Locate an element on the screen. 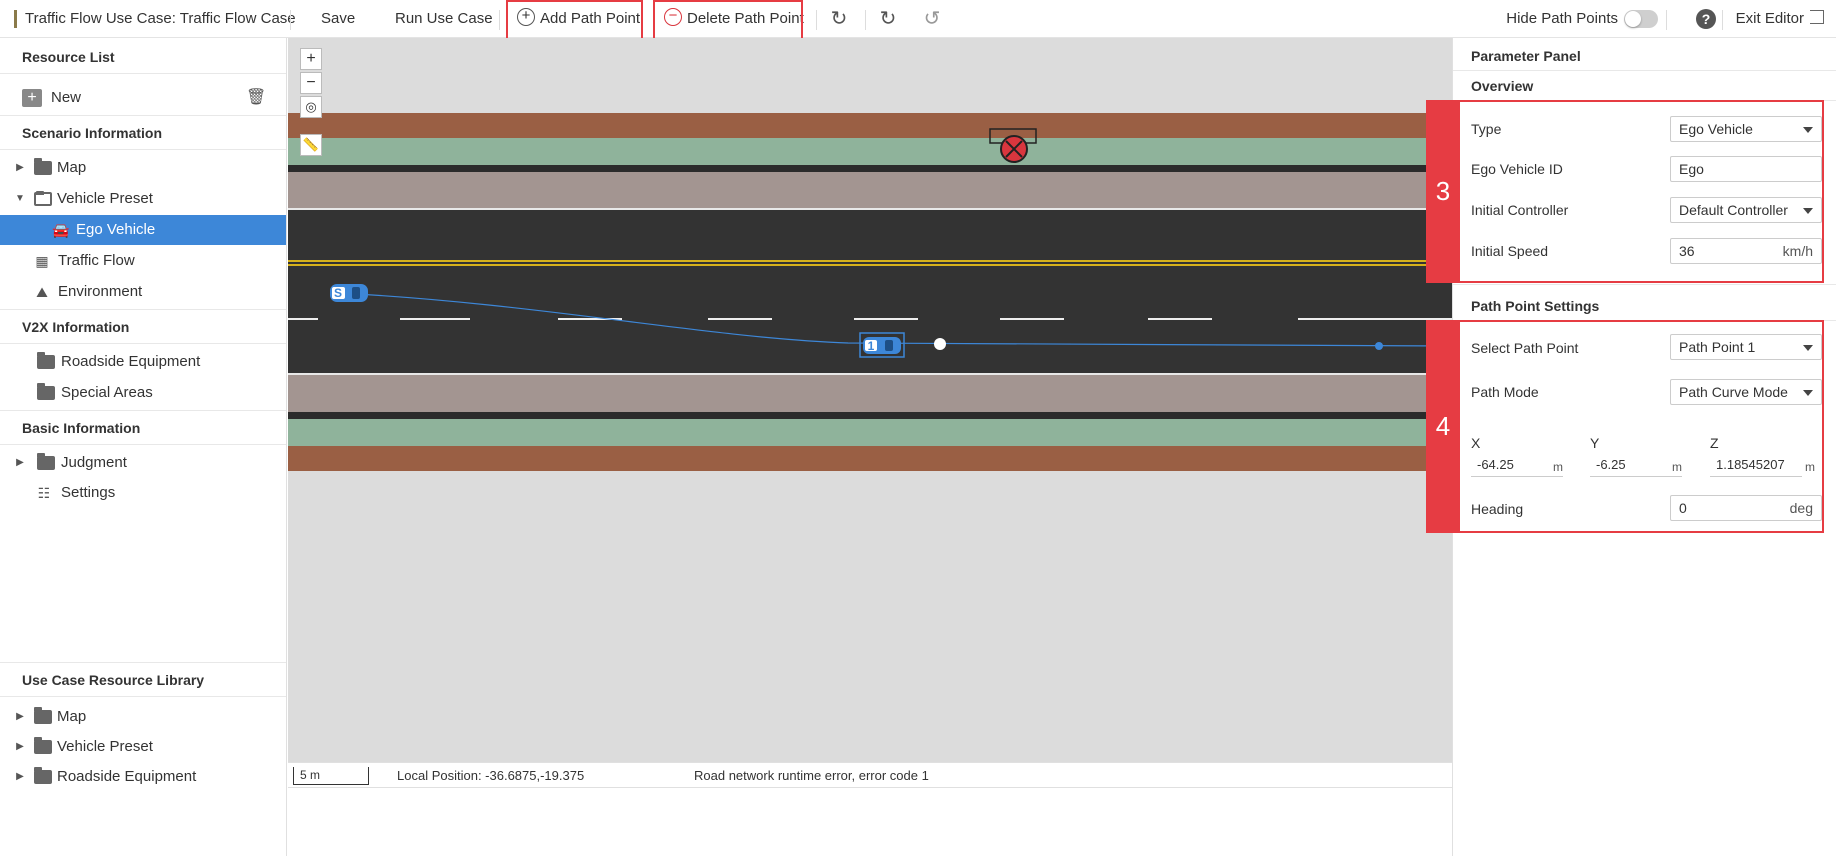 The image size is (1836, 856). tree-item-ego-vehicle: 🚘 Ego Vehicle is located at coordinates (143, 230).